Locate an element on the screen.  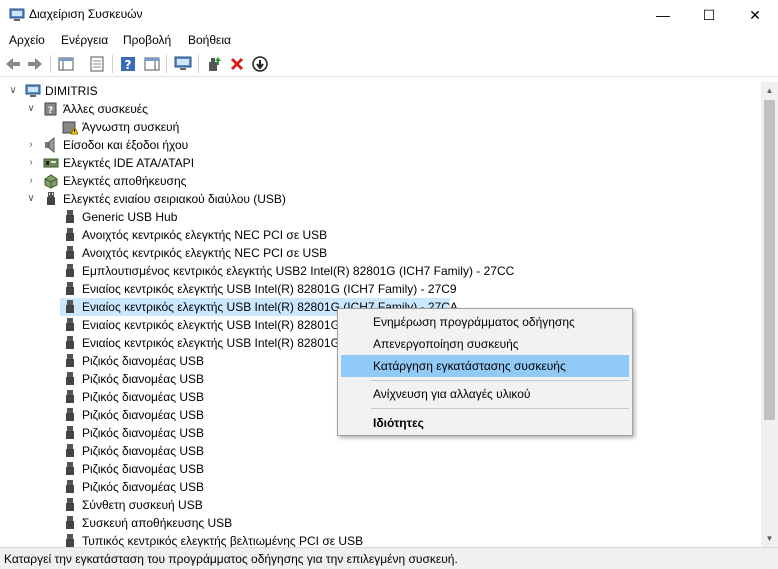
tree-node-usb-device: Σύνθετη συσκευή USB is located at coordinates (380, 505).